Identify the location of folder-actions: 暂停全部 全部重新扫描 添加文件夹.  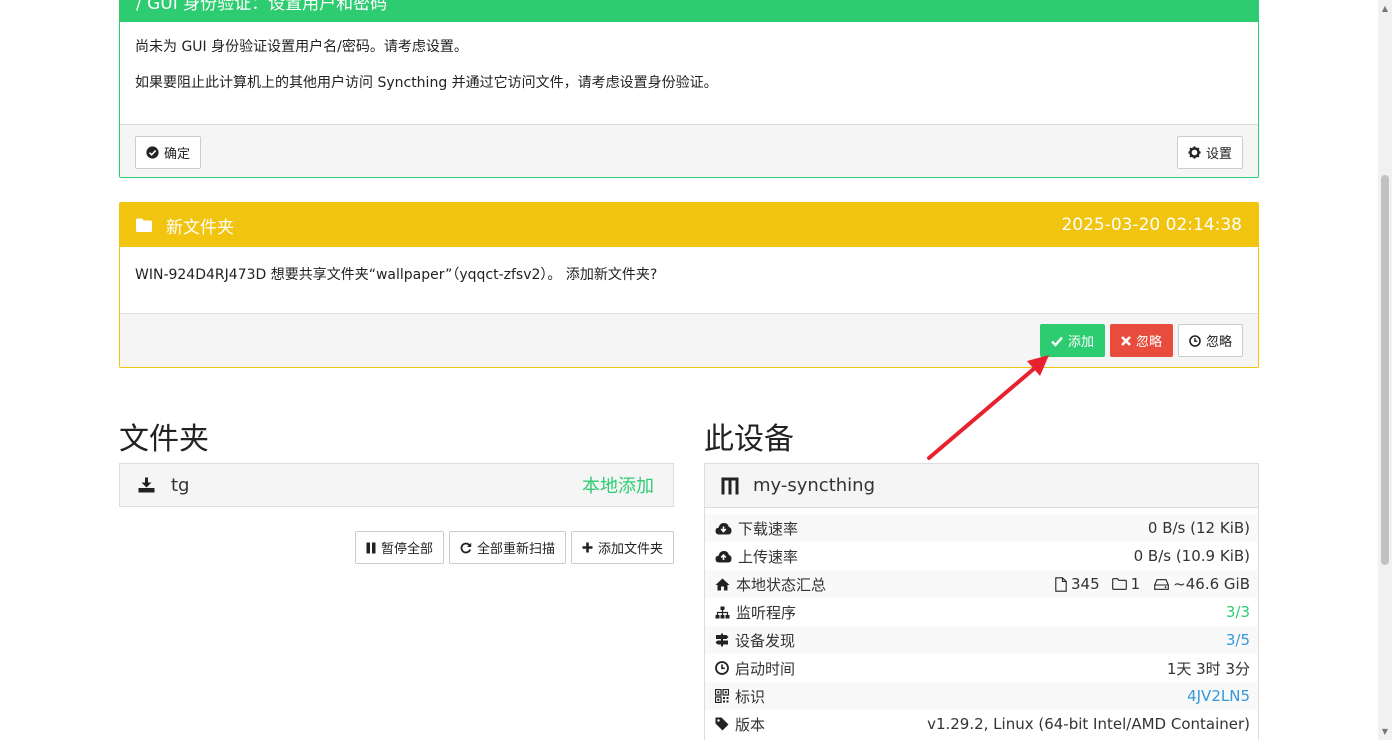
(514, 547).